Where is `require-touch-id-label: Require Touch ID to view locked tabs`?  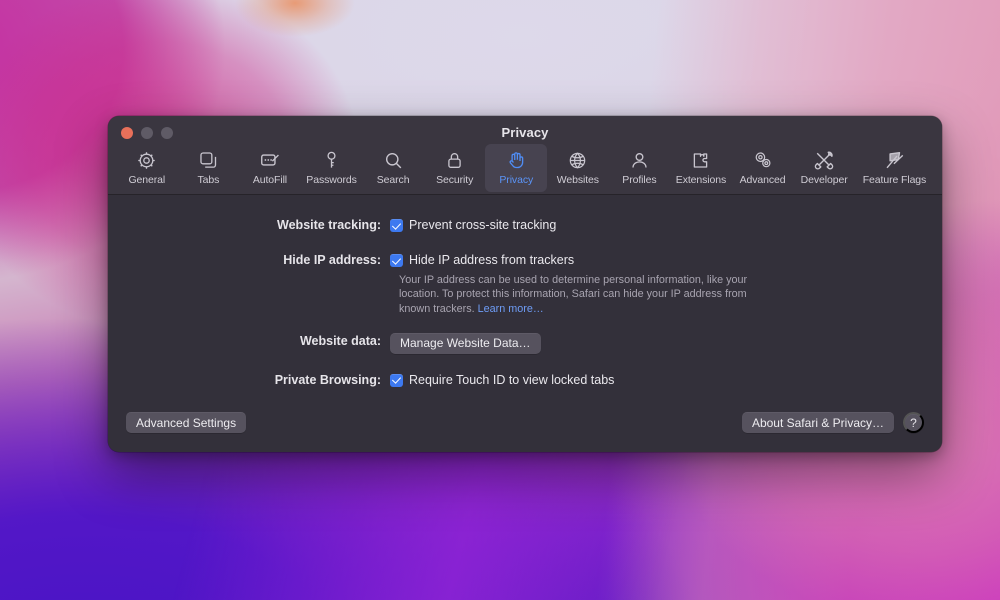 require-touch-id-label: Require Touch ID to view locked tabs is located at coordinates (512, 379).